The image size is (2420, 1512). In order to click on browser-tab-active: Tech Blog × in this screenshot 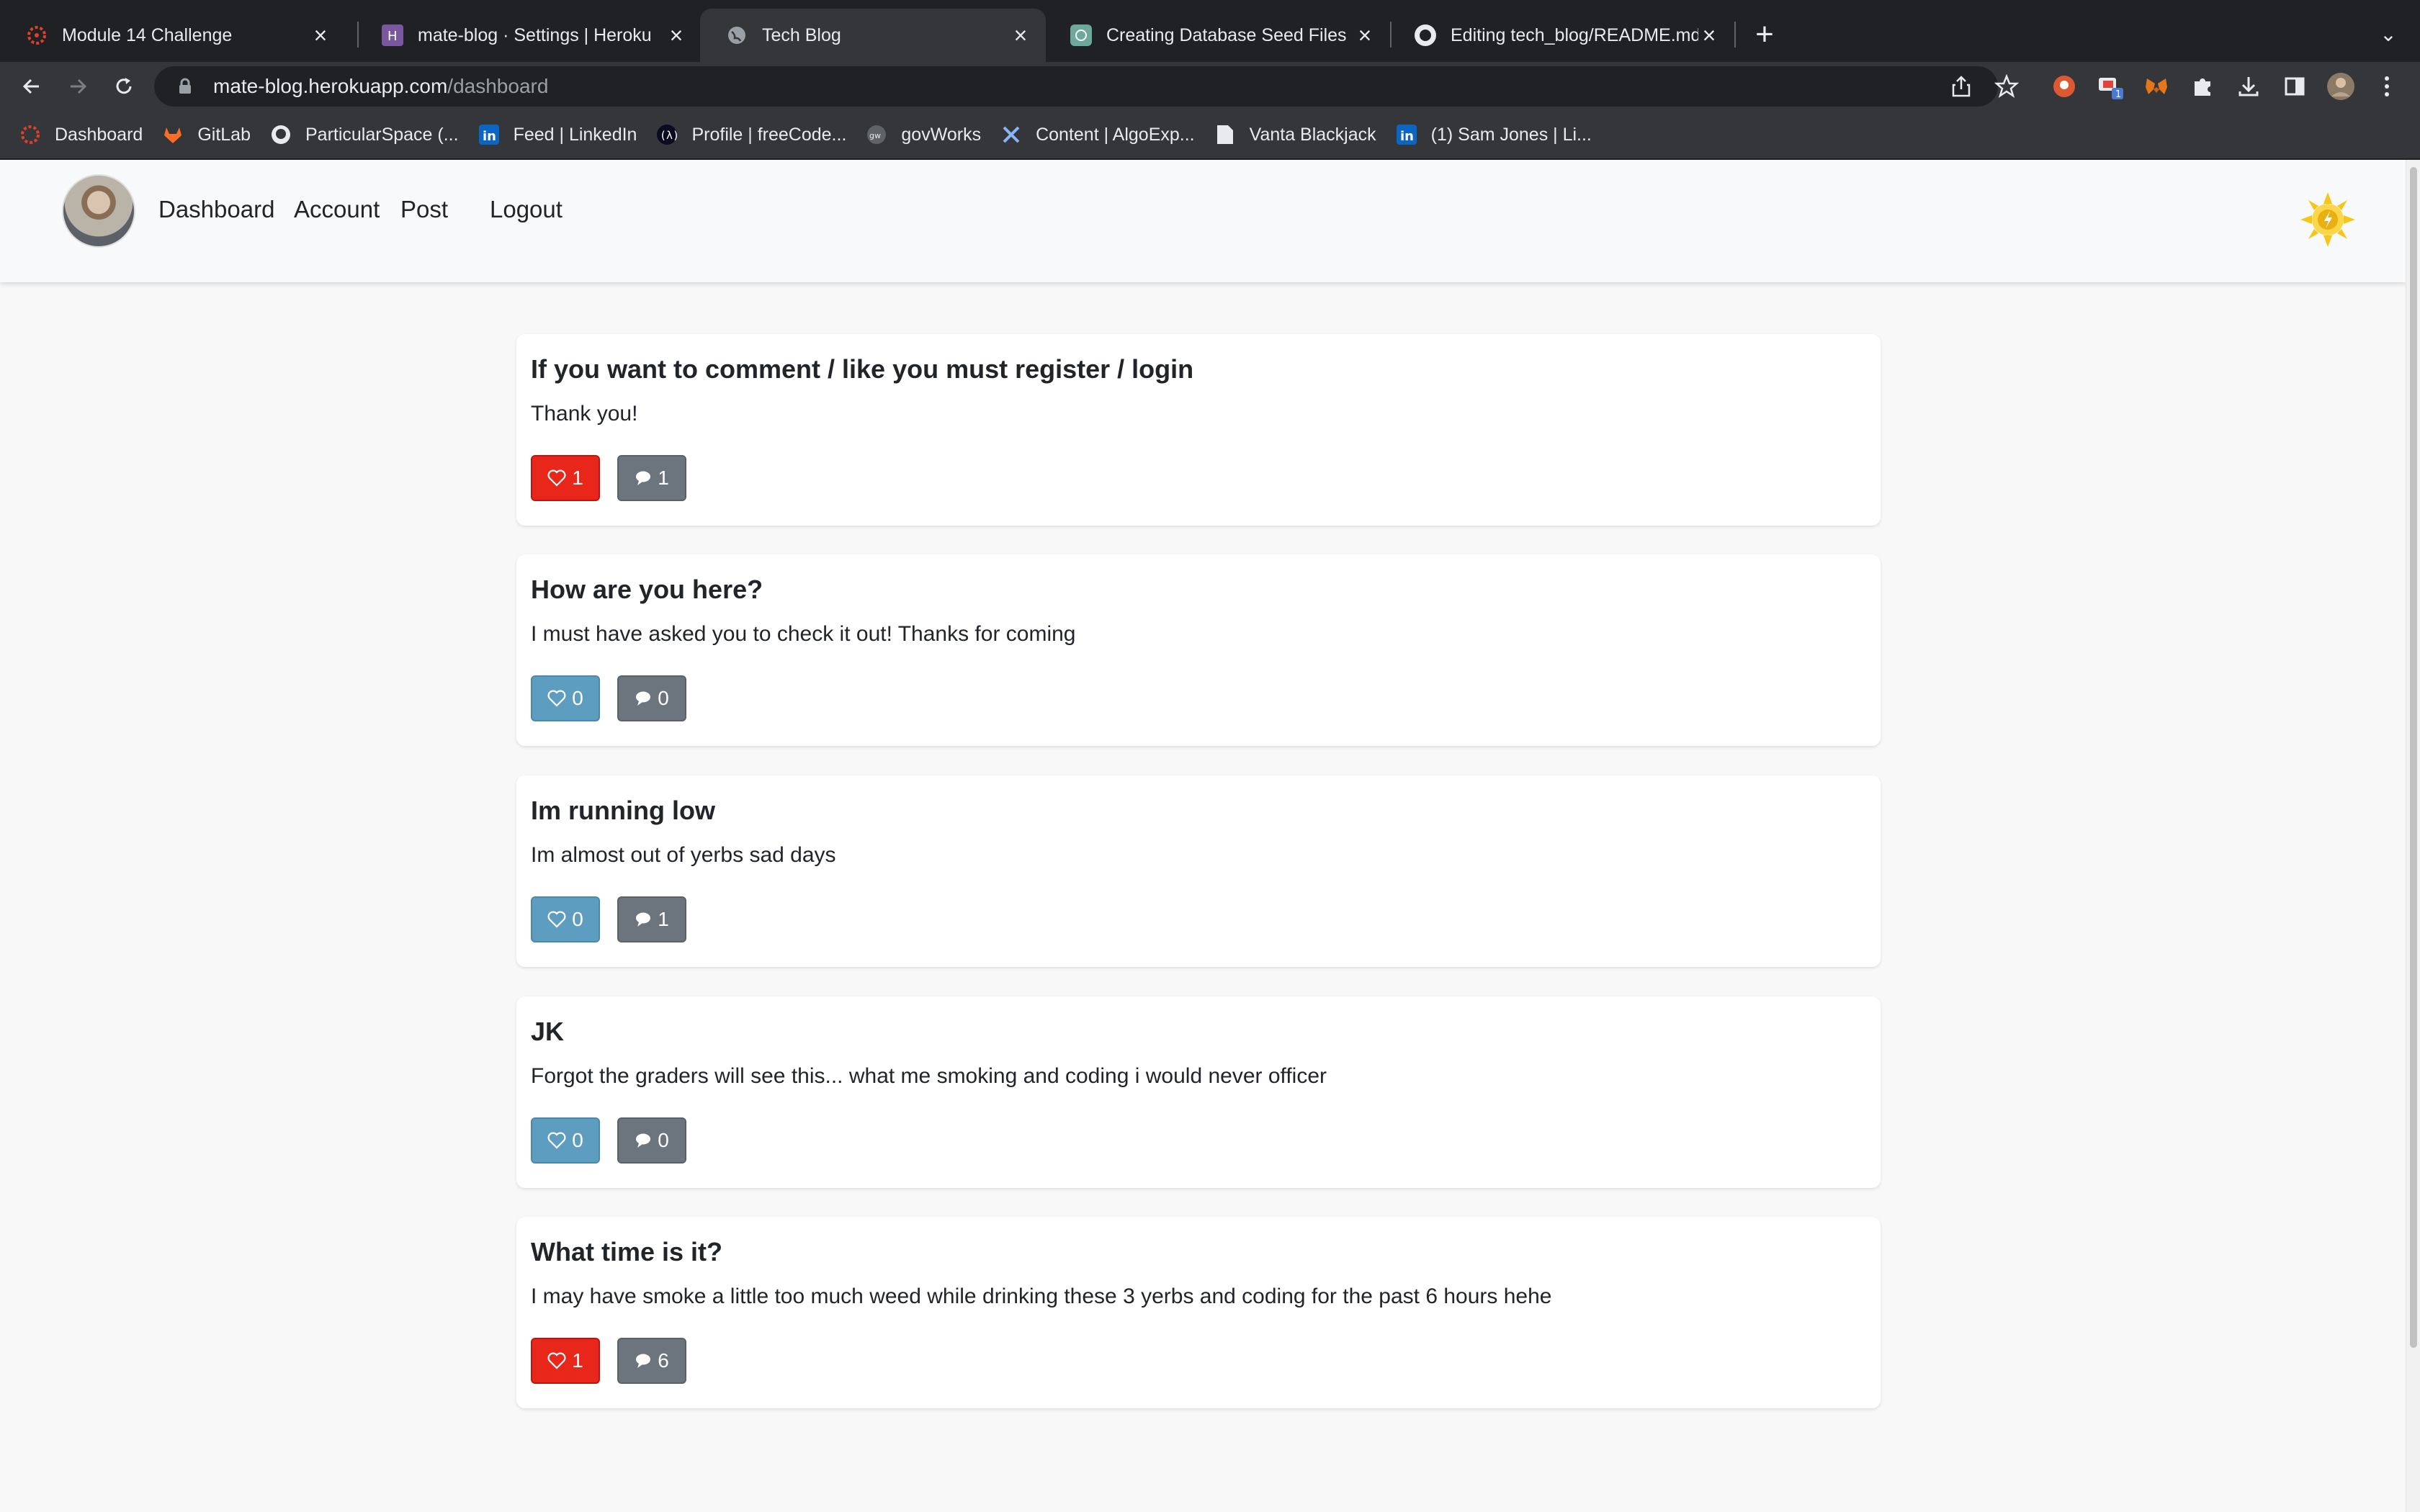, I will do `click(873, 35)`.